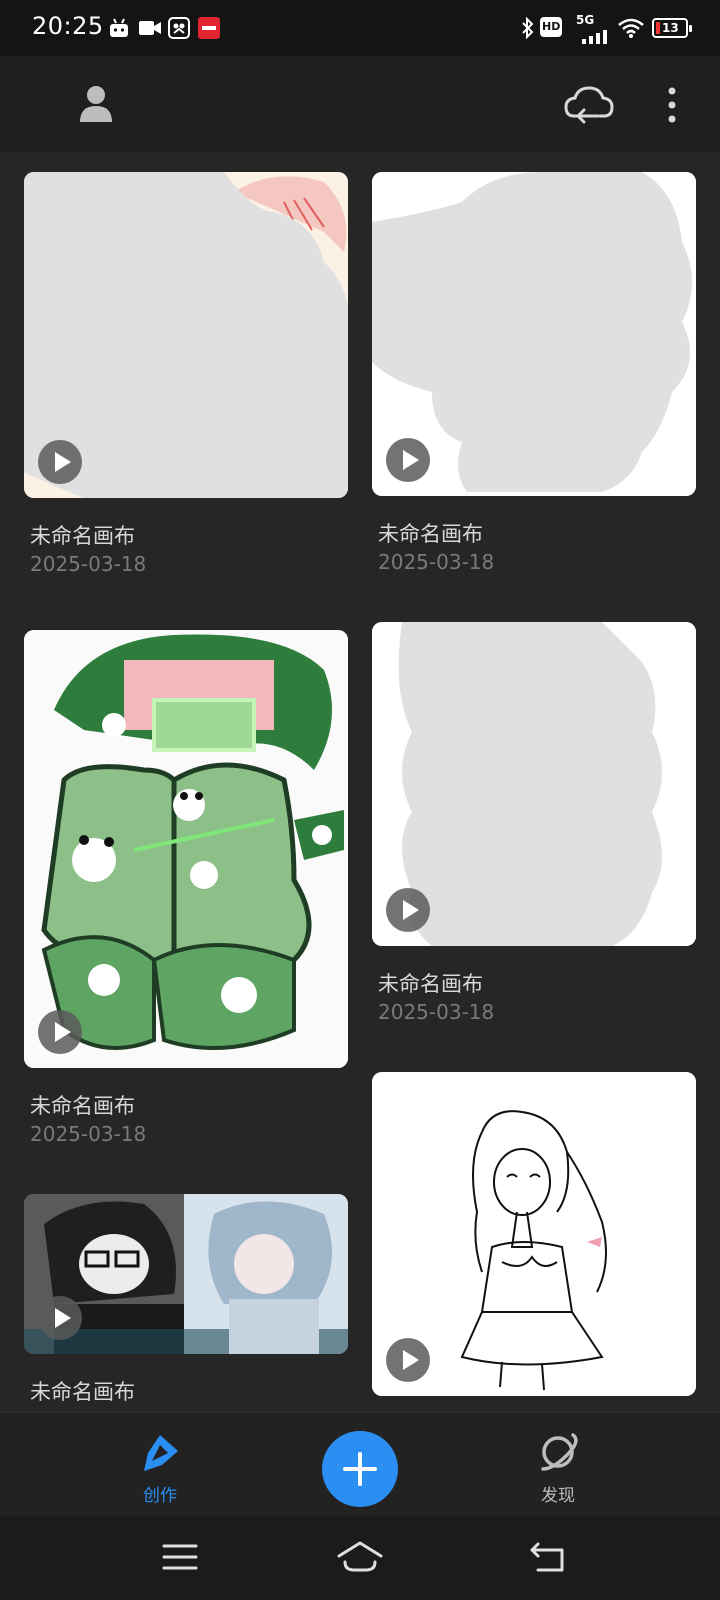  I want to click on canvas-card, so click(534, 1234).